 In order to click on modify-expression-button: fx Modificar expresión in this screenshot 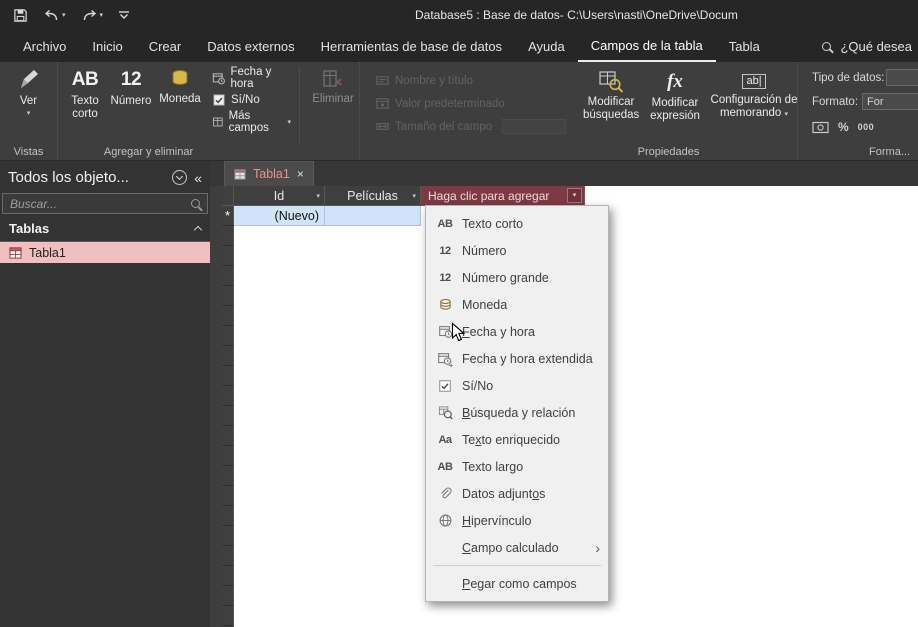, I will do `click(675, 93)`.